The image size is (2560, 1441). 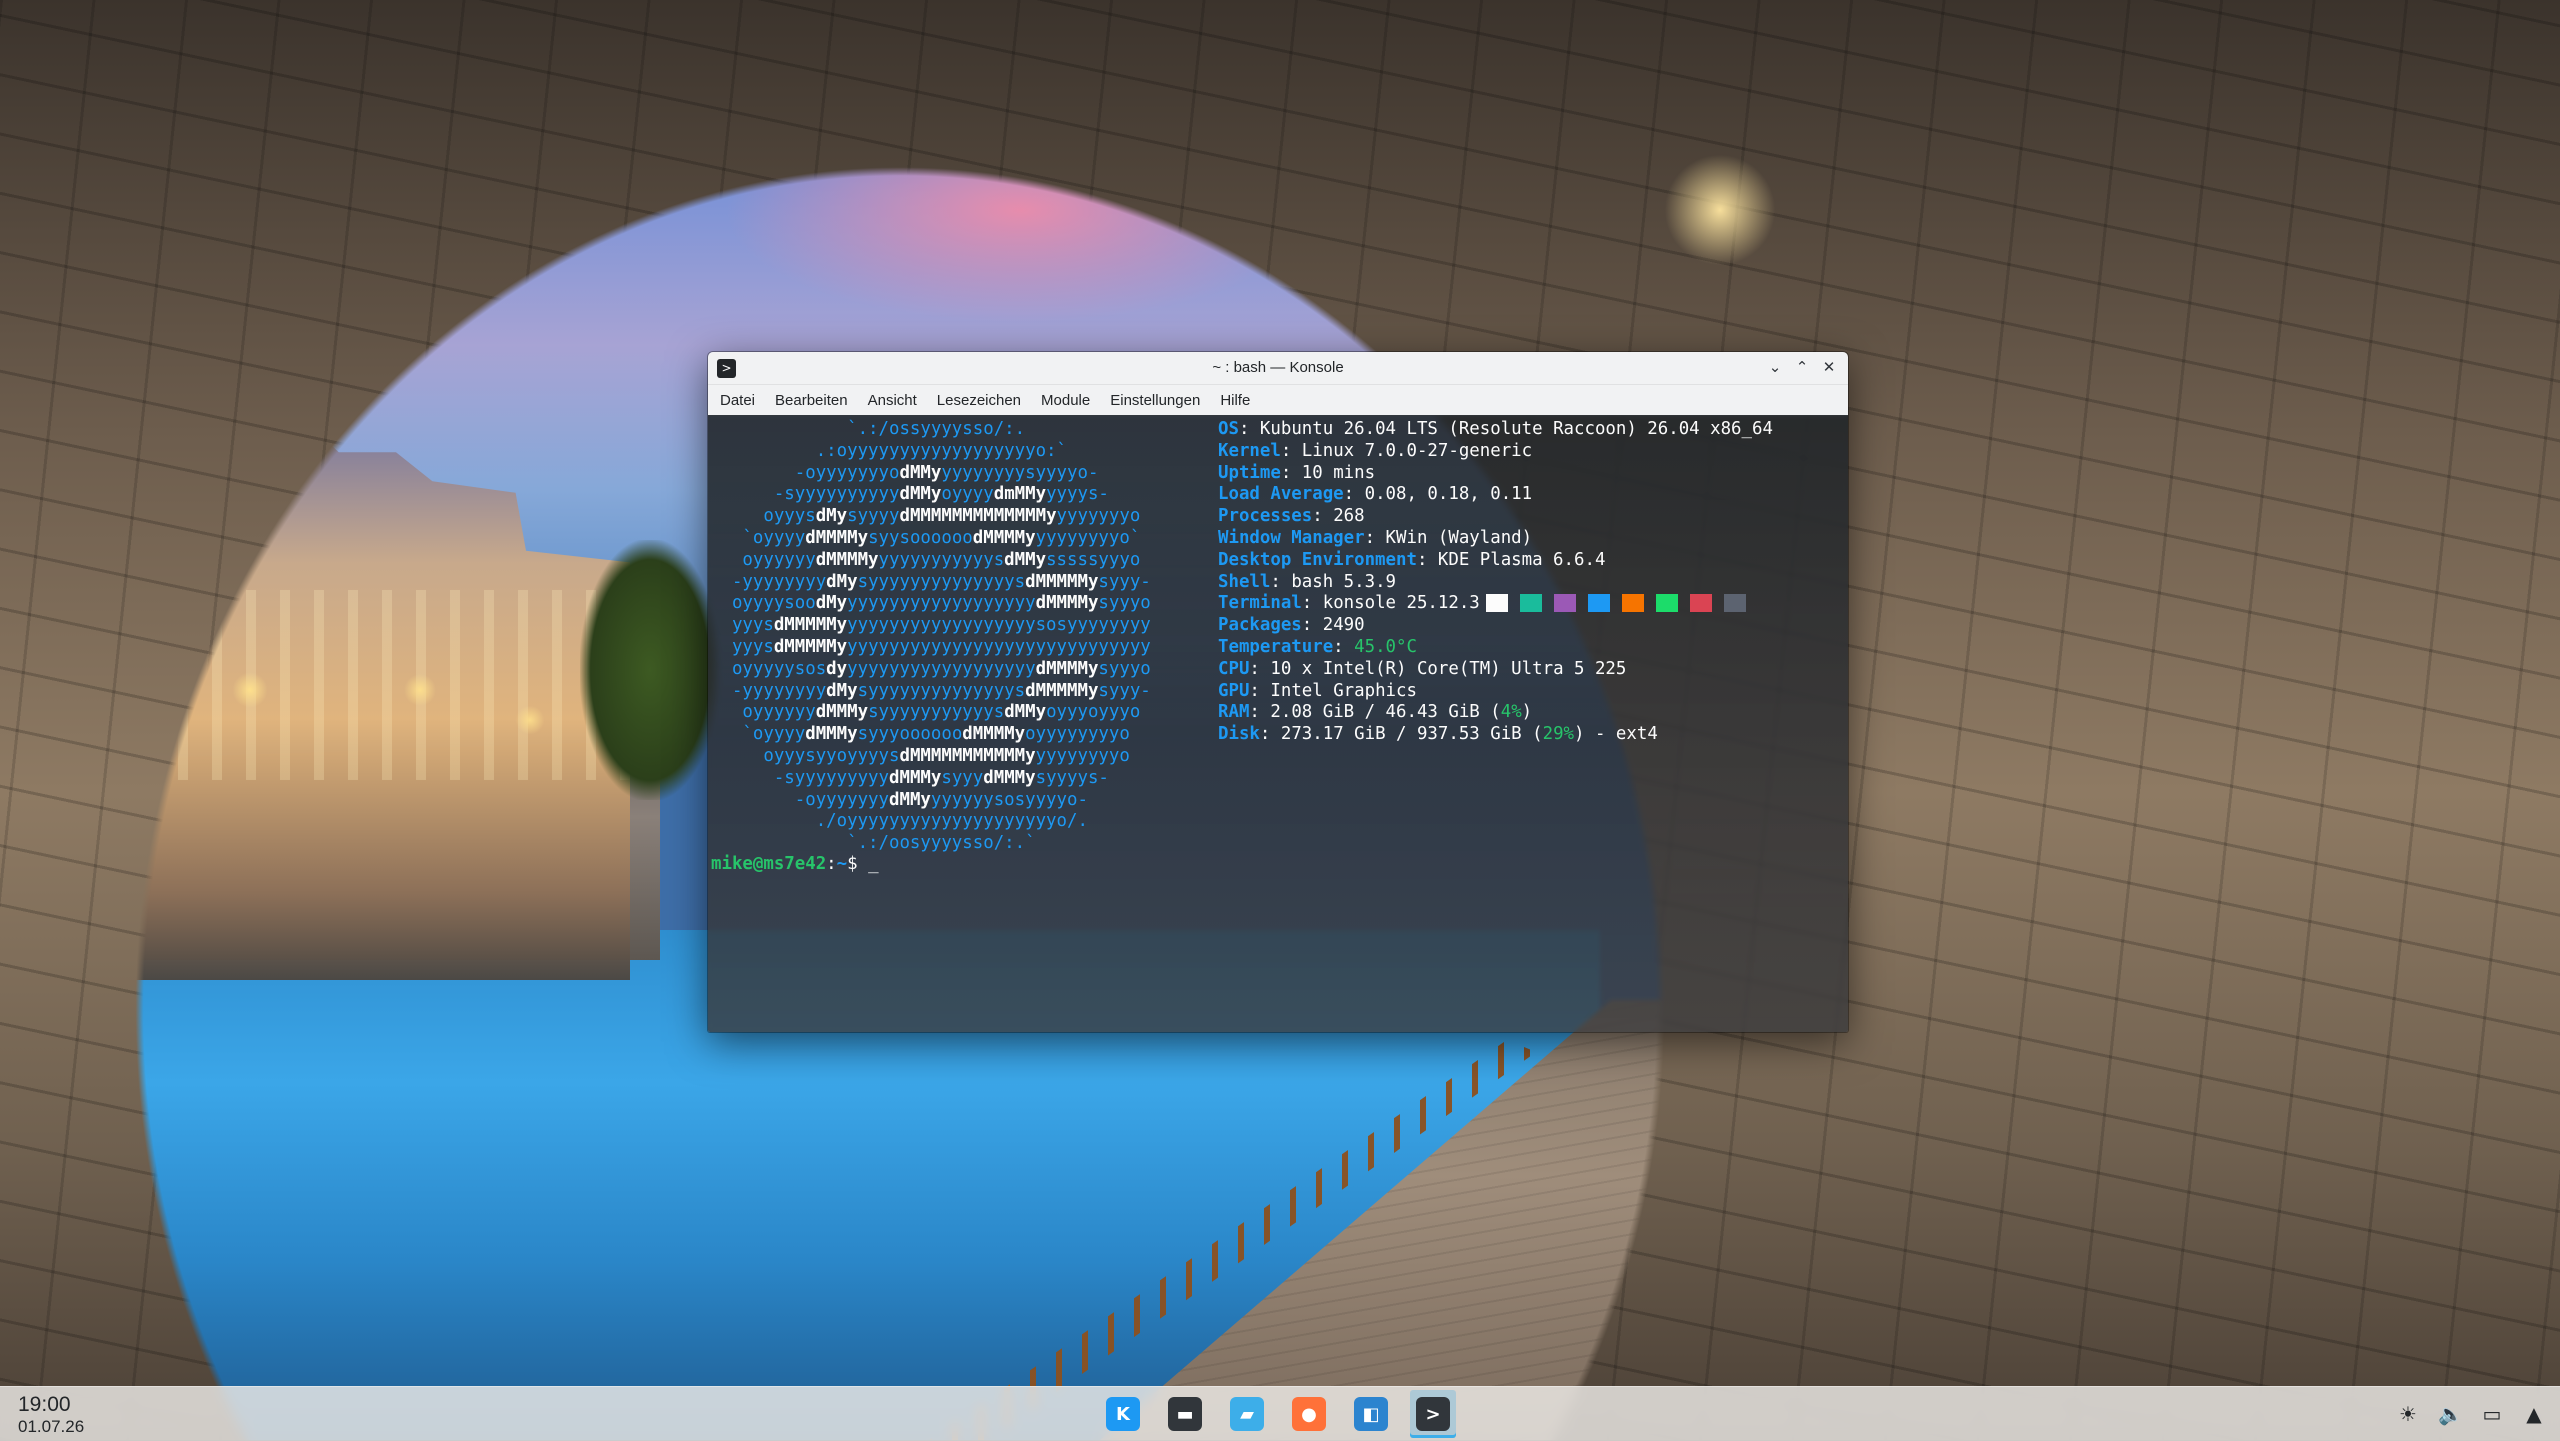 What do you see at coordinates (1309, 1414) in the screenshot?
I see `taskbar-firefox-button: ●` at bounding box center [1309, 1414].